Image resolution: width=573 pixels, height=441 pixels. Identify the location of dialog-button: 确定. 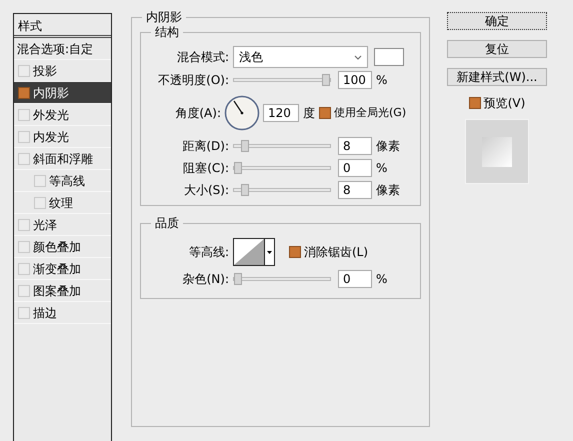
(497, 21).